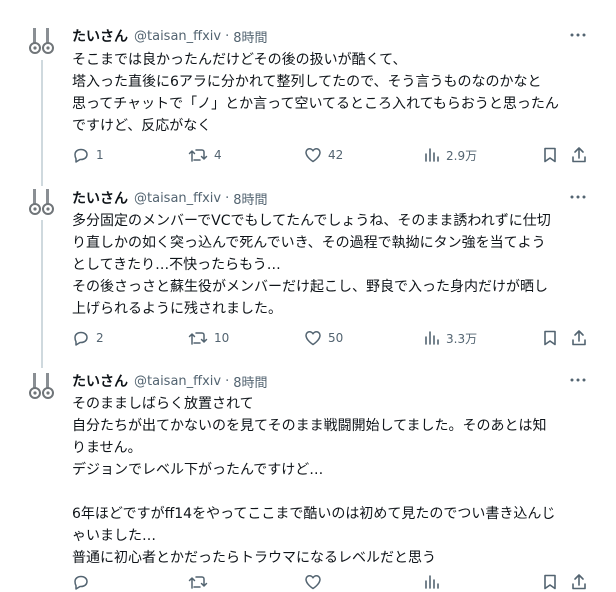  What do you see at coordinates (462, 155) in the screenshot?
I see `view-count: 2.9万` at bounding box center [462, 155].